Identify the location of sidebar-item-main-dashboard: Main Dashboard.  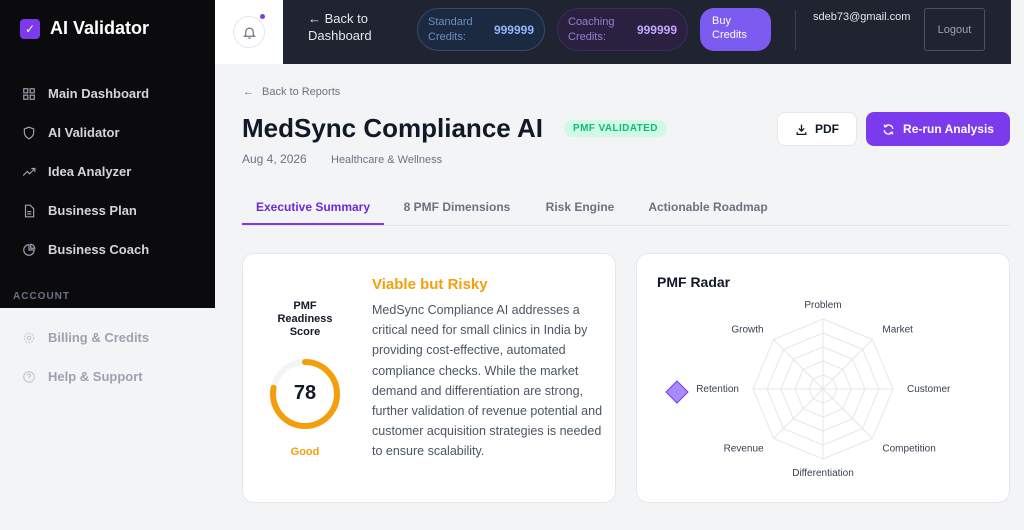
(85, 93).